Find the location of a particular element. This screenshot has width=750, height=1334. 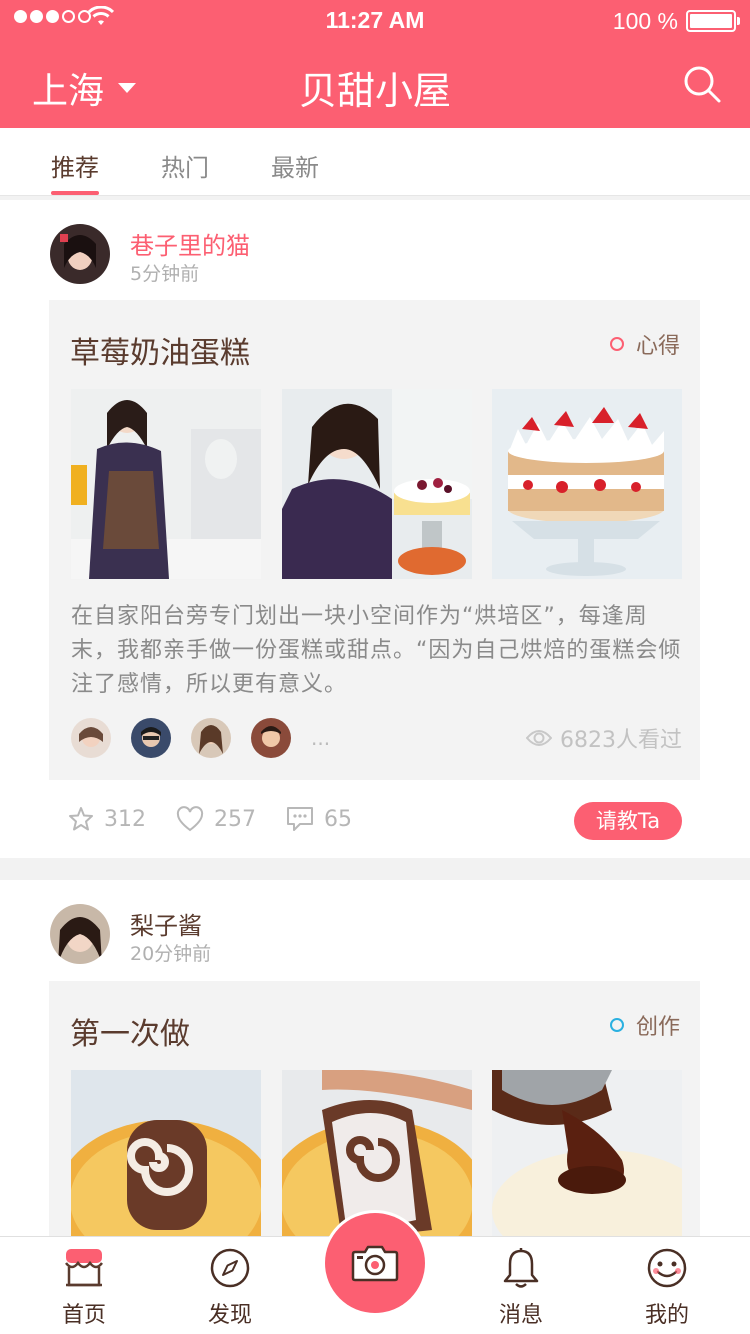

nav-discover: 发现 is located at coordinates (230, 1287).